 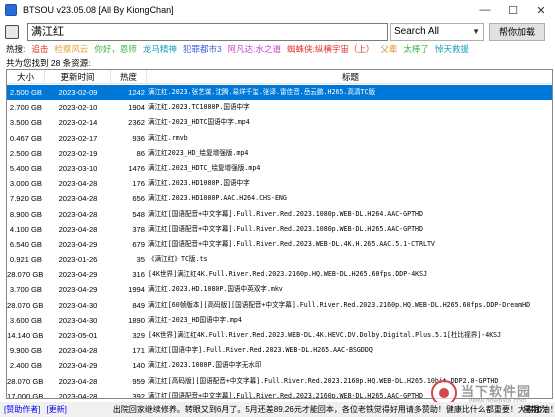 What do you see at coordinates (254, 49) in the screenshot?
I see `hot-search-item: 阿凡达:水之道` at bounding box center [254, 49].